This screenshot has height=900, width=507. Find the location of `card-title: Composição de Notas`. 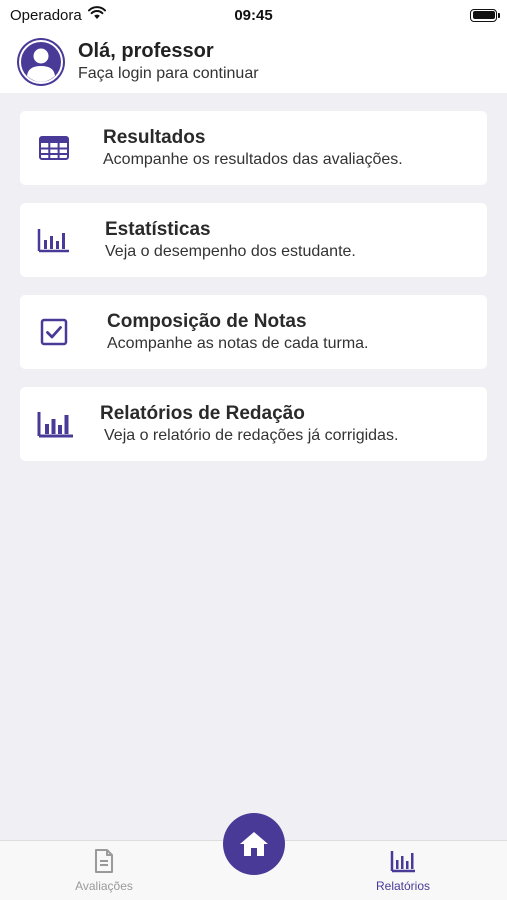

card-title: Composição de Notas is located at coordinates (207, 321).